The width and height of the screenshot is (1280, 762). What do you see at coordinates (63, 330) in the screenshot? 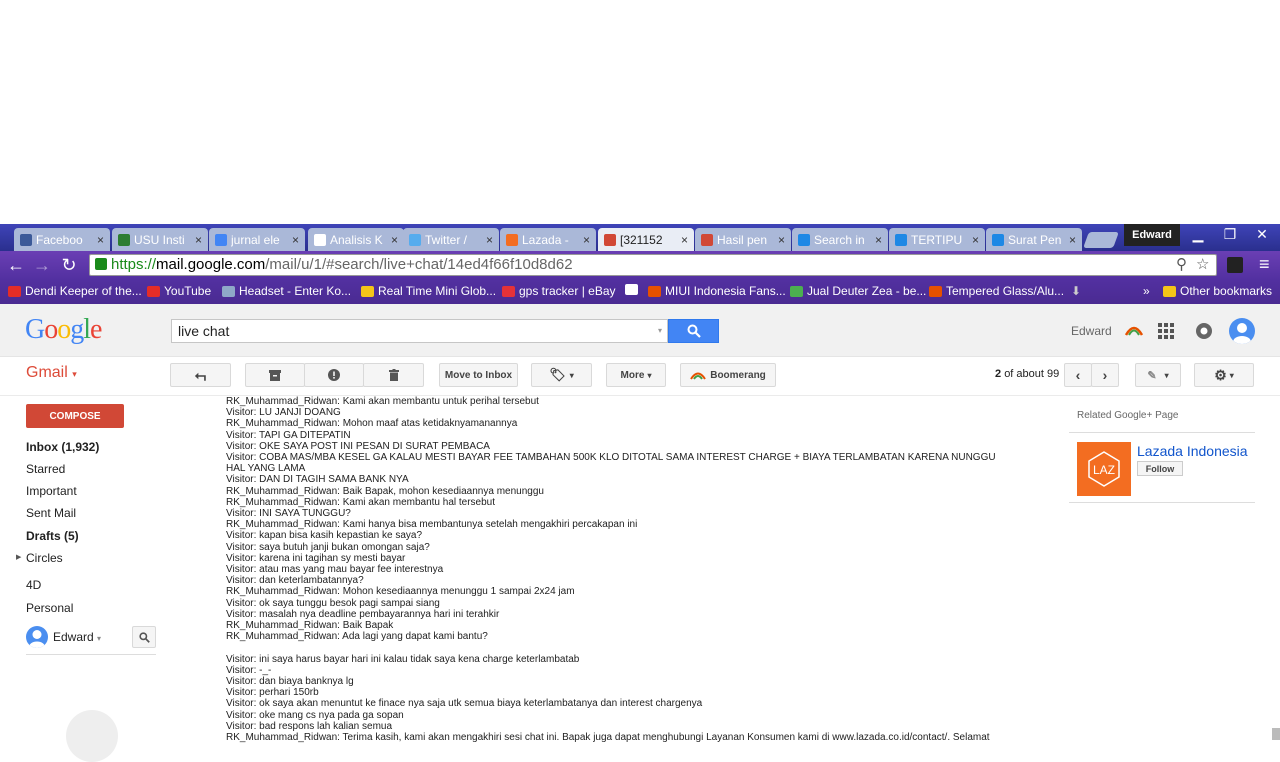
I see `google-logo: Google` at bounding box center [63, 330].